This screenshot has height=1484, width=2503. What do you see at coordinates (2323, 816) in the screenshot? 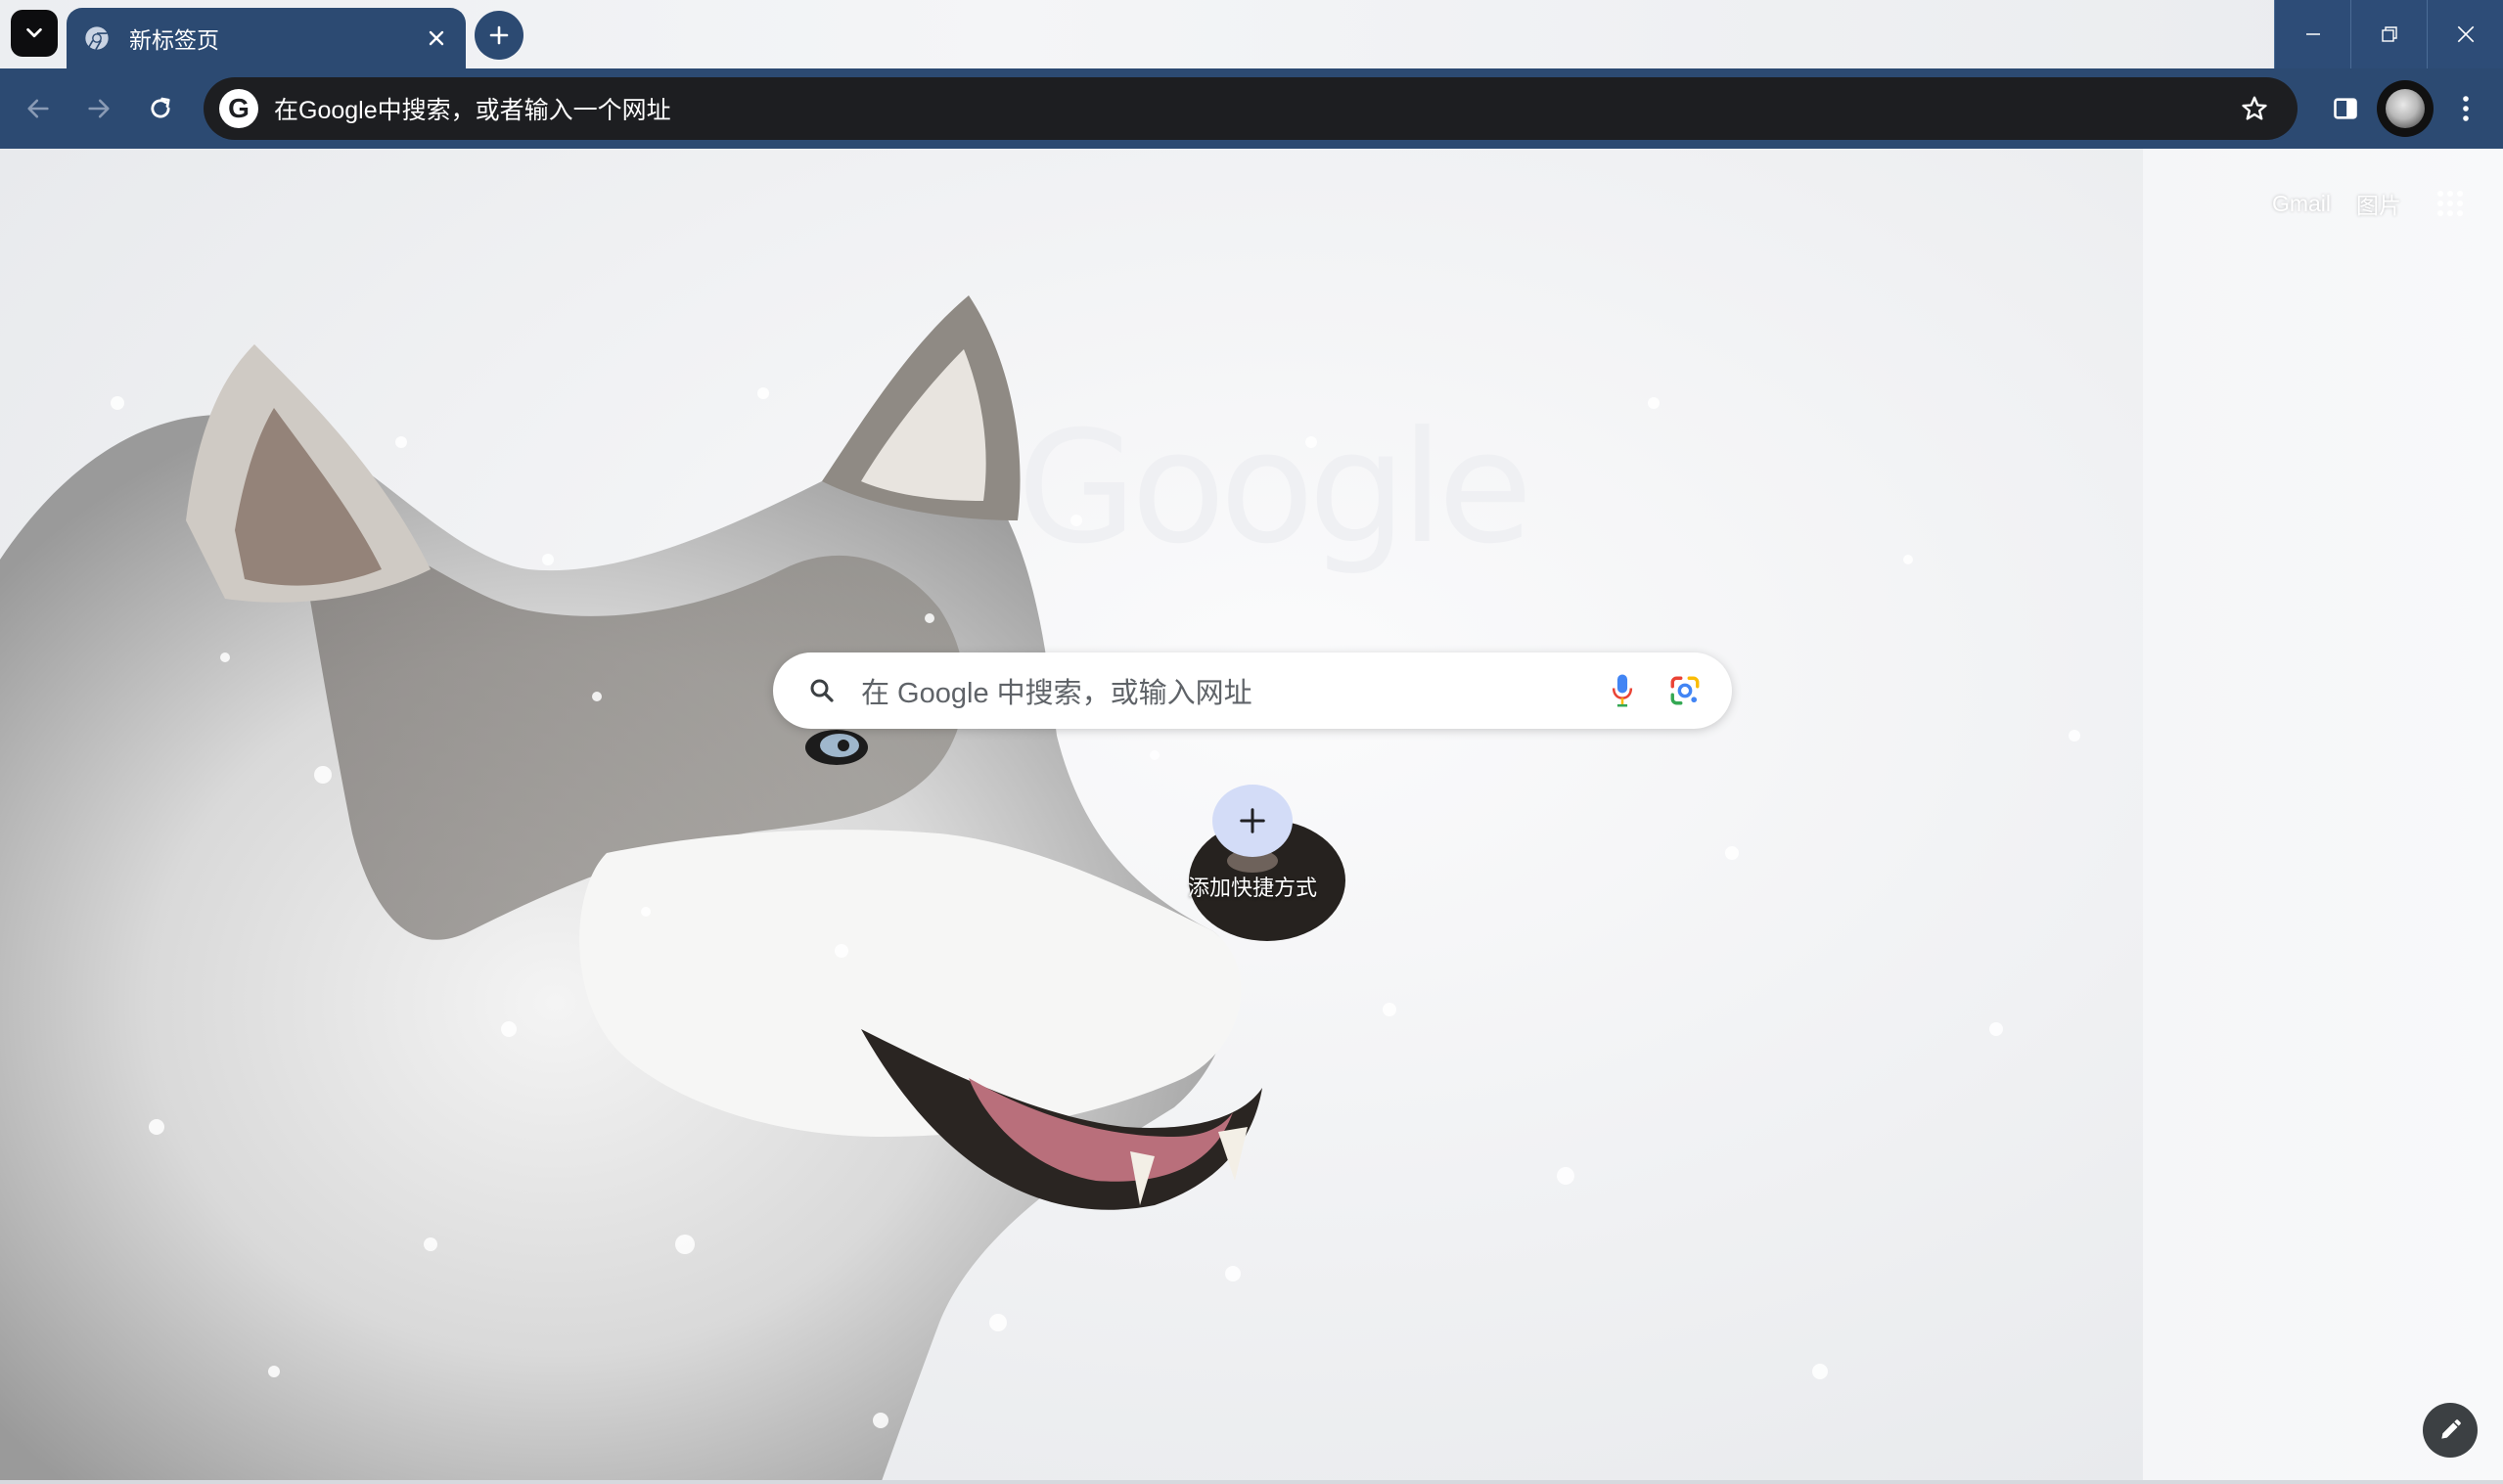
I see `background-fade` at bounding box center [2323, 816].